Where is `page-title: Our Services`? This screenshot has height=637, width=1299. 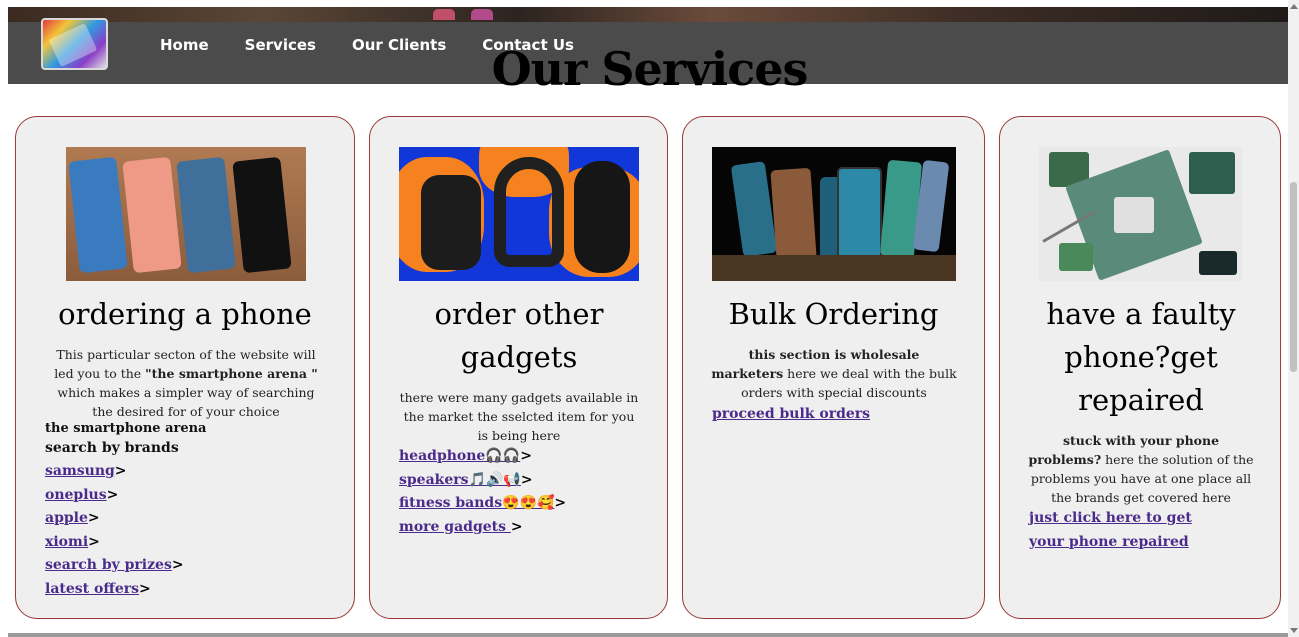
page-title: Our Services is located at coordinates (650, 69).